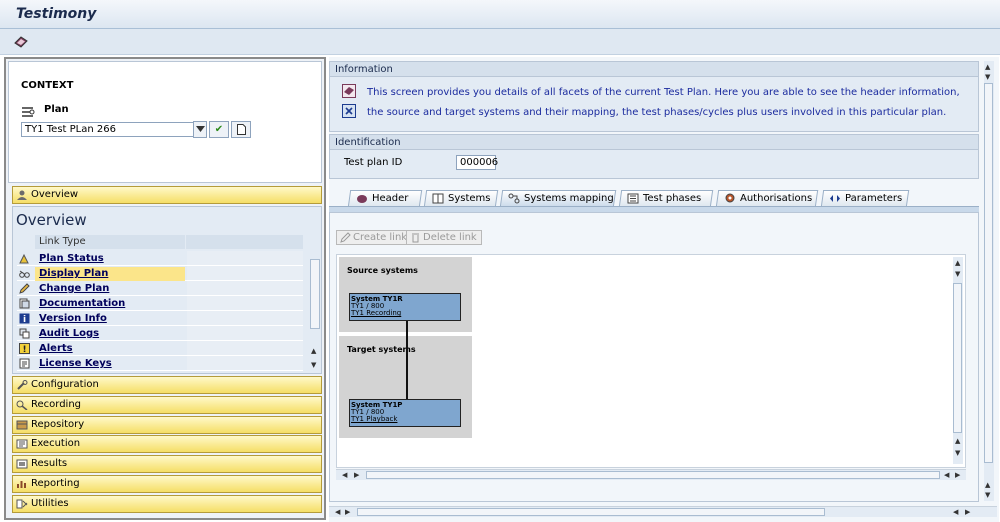  What do you see at coordinates (56, 109) in the screenshot?
I see `plan-label: Plan` at bounding box center [56, 109].